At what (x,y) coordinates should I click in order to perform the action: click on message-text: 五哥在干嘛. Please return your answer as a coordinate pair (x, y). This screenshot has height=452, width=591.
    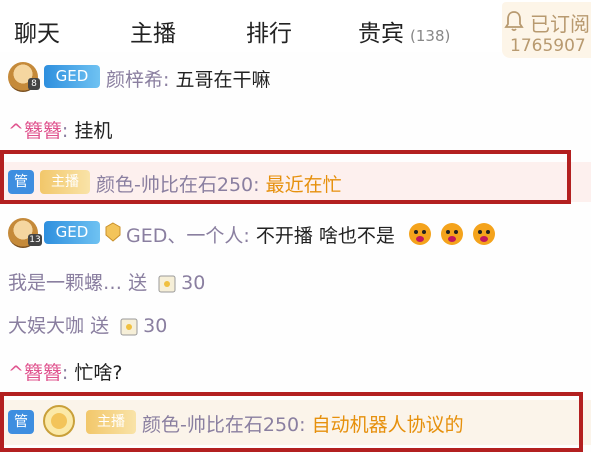
    Looking at the image, I should click on (223, 80).